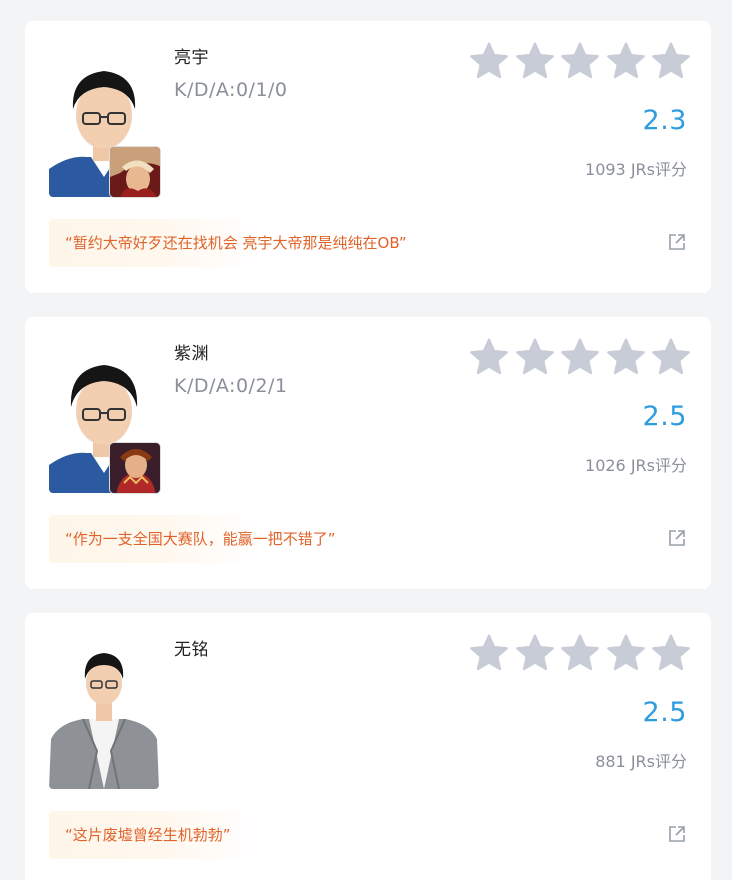 Image resolution: width=732 pixels, height=880 pixels. I want to click on rating-count: 1093 JRs评分, so click(636, 169).